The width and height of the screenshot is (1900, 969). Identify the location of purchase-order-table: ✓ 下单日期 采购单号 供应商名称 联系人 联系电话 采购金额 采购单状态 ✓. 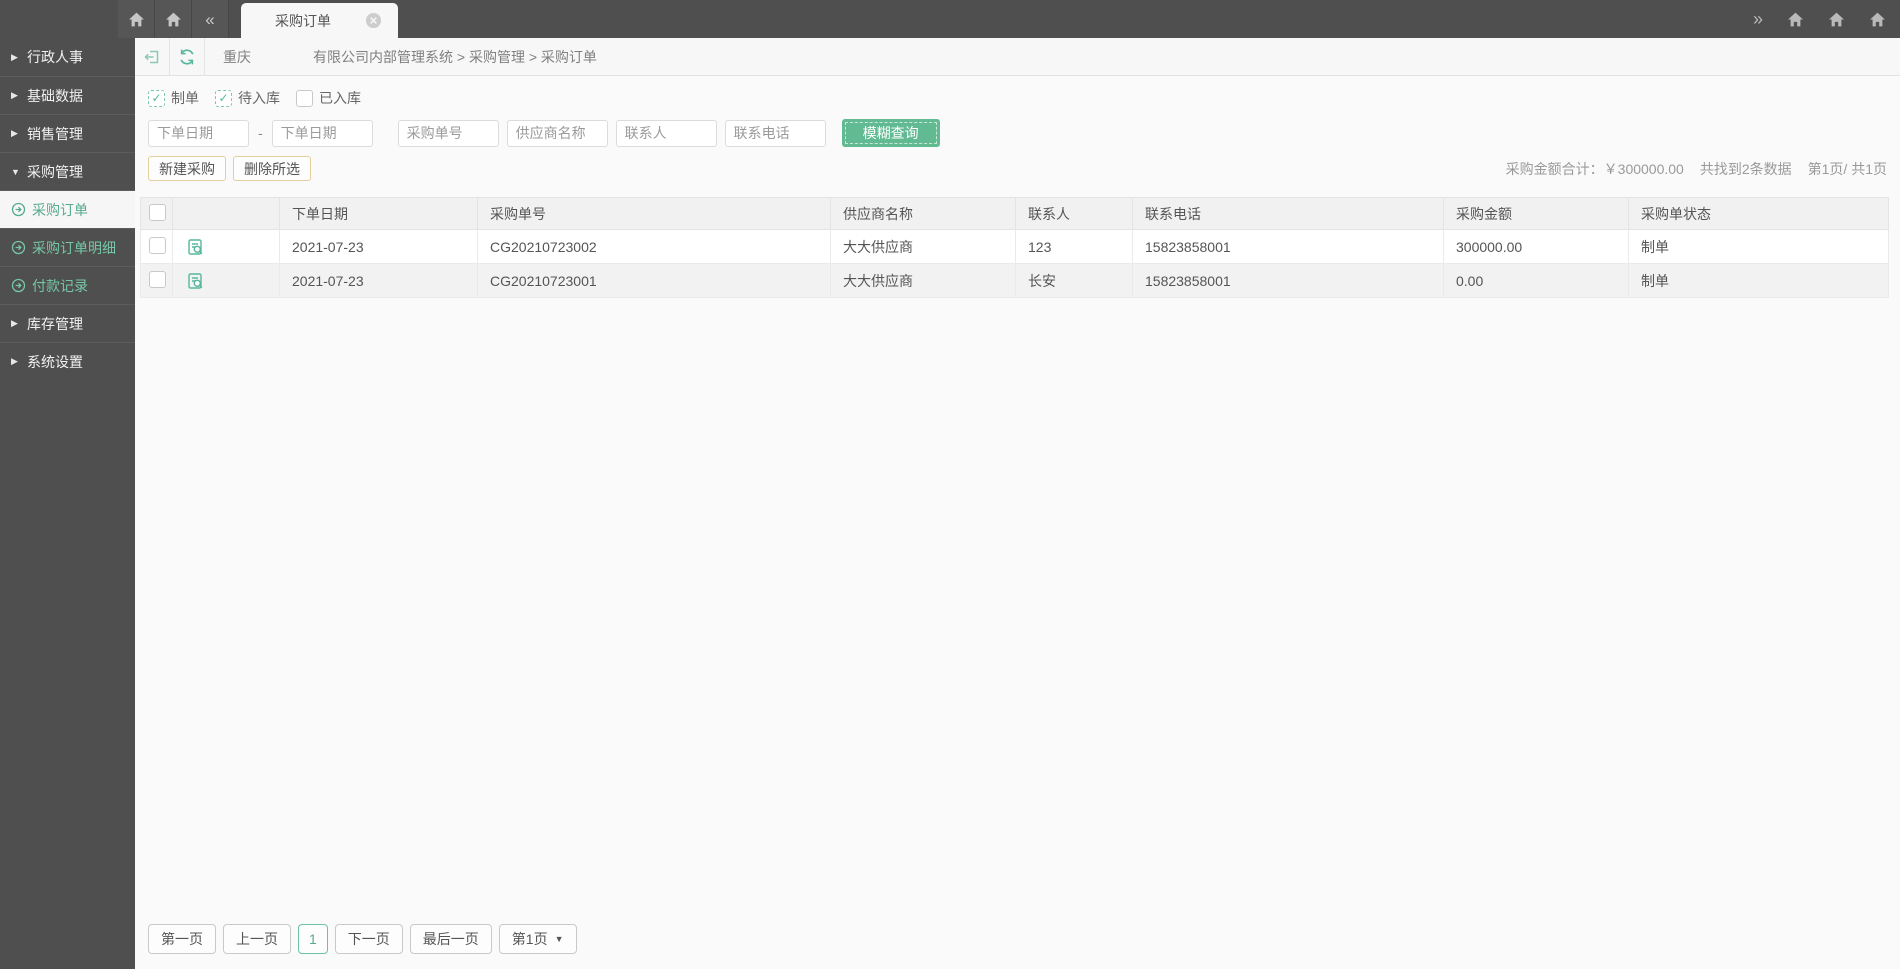
(1014, 247).